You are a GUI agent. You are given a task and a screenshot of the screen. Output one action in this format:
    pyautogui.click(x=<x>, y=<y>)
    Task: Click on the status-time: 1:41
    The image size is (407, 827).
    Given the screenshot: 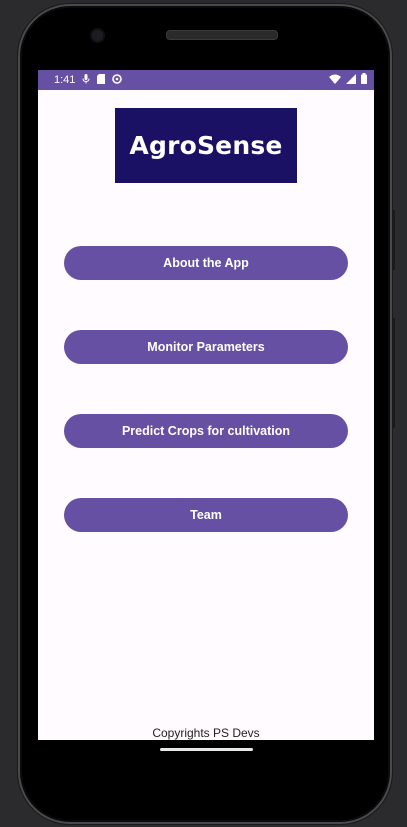 What is the action you would take?
    pyautogui.click(x=65, y=80)
    